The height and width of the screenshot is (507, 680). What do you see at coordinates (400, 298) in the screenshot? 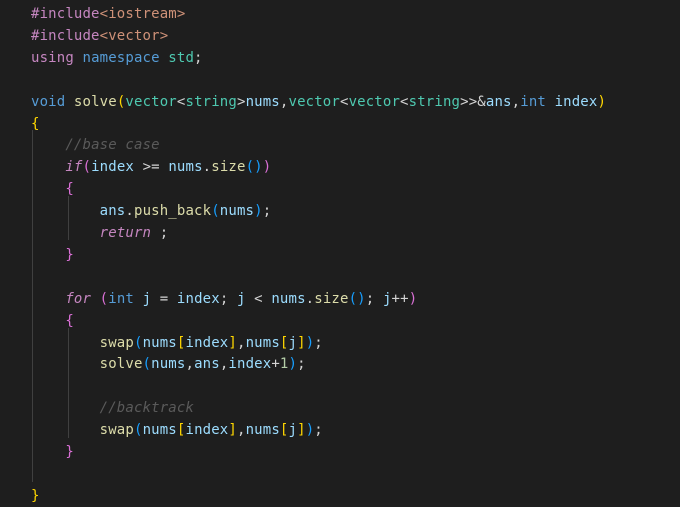
I see `code-token: ++` at bounding box center [400, 298].